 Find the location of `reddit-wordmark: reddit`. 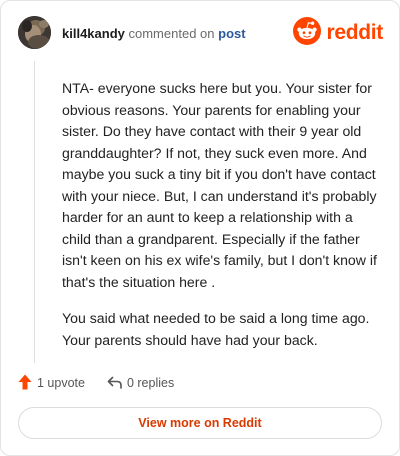

reddit-wordmark: reddit is located at coordinates (354, 32).